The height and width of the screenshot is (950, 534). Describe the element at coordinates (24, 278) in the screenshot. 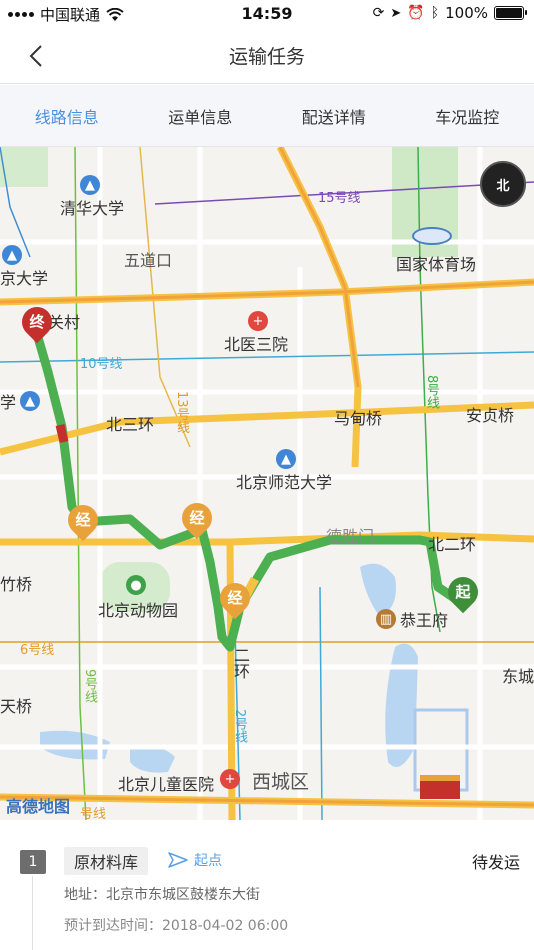

I see `label-jingdaxue: 京大学` at that location.